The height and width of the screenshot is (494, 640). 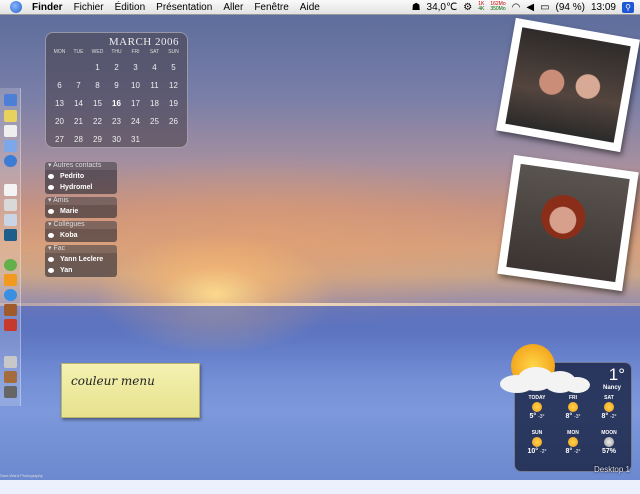 I want to click on network-down: 4K, so click(x=481, y=9).